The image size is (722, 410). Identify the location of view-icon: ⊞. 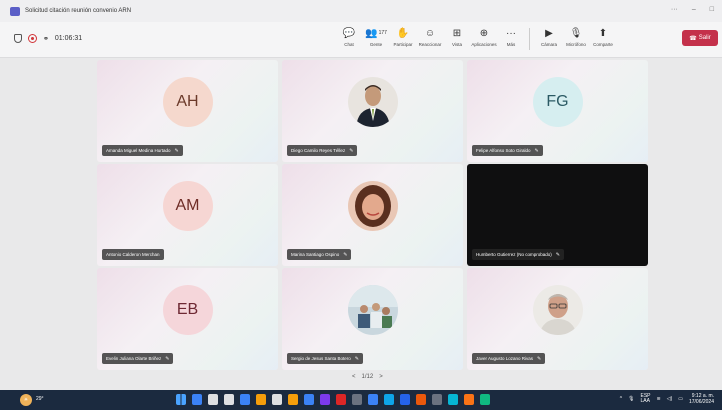
(457, 33).